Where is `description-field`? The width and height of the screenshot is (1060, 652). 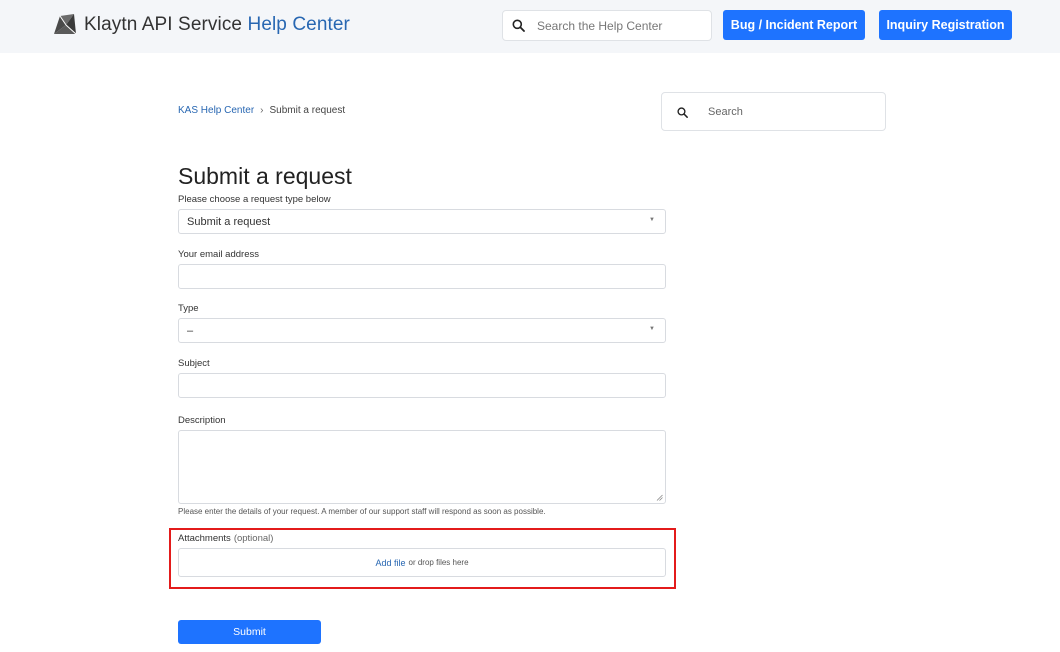
description-field is located at coordinates (422, 467).